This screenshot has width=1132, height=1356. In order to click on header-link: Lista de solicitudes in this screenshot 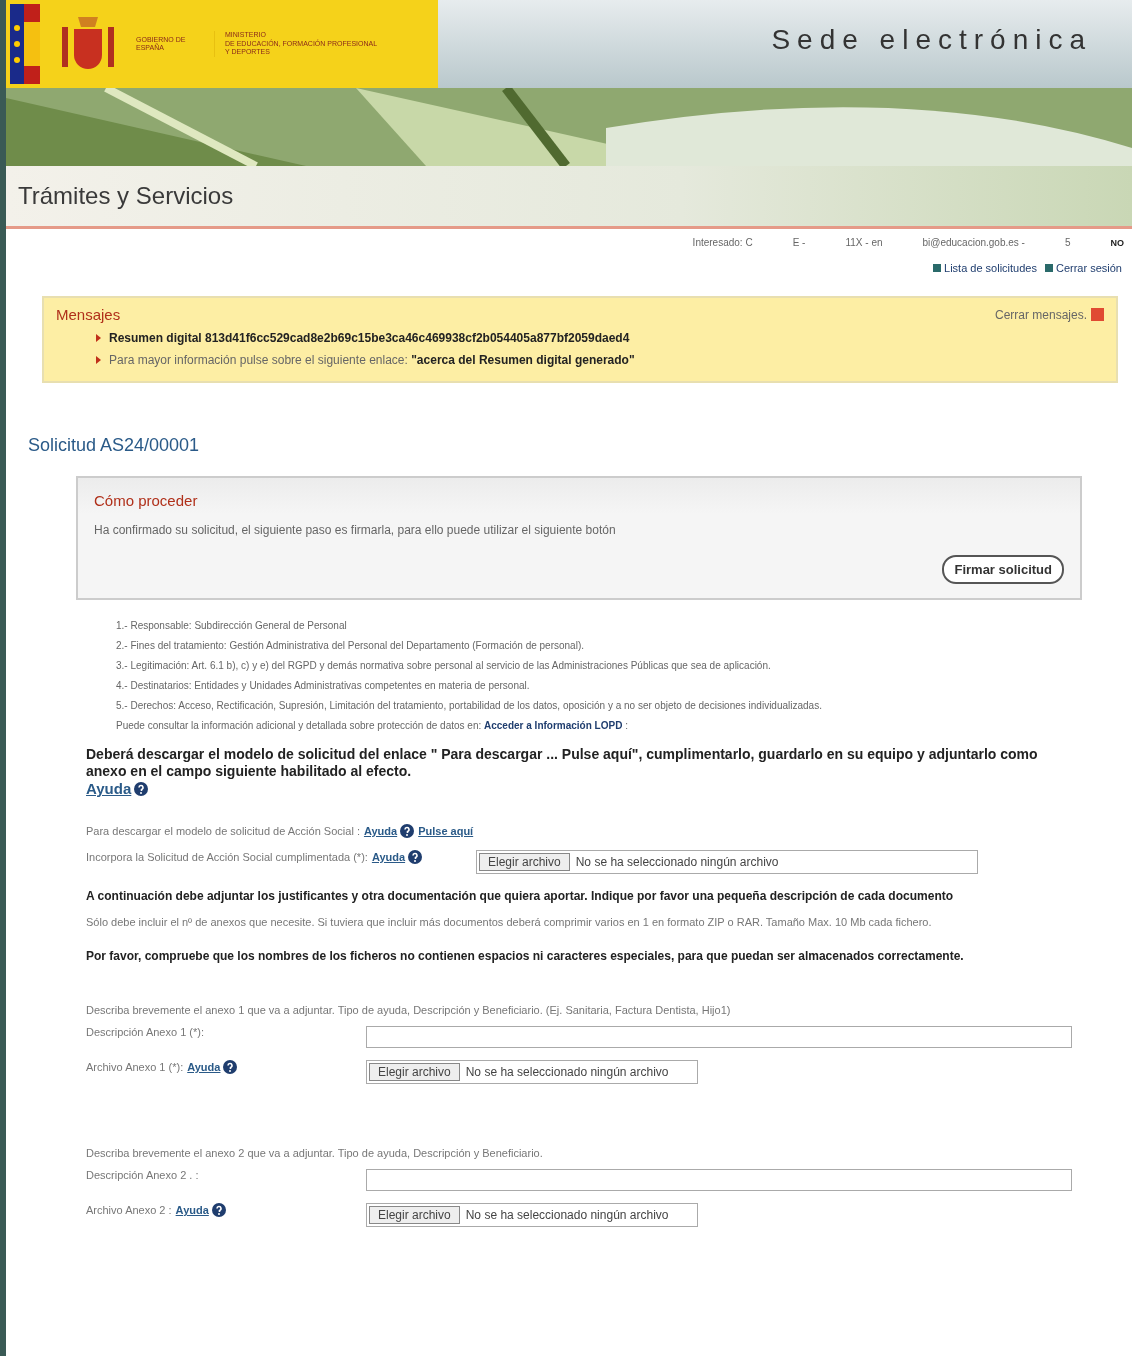, I will do `click(985, 268)`.